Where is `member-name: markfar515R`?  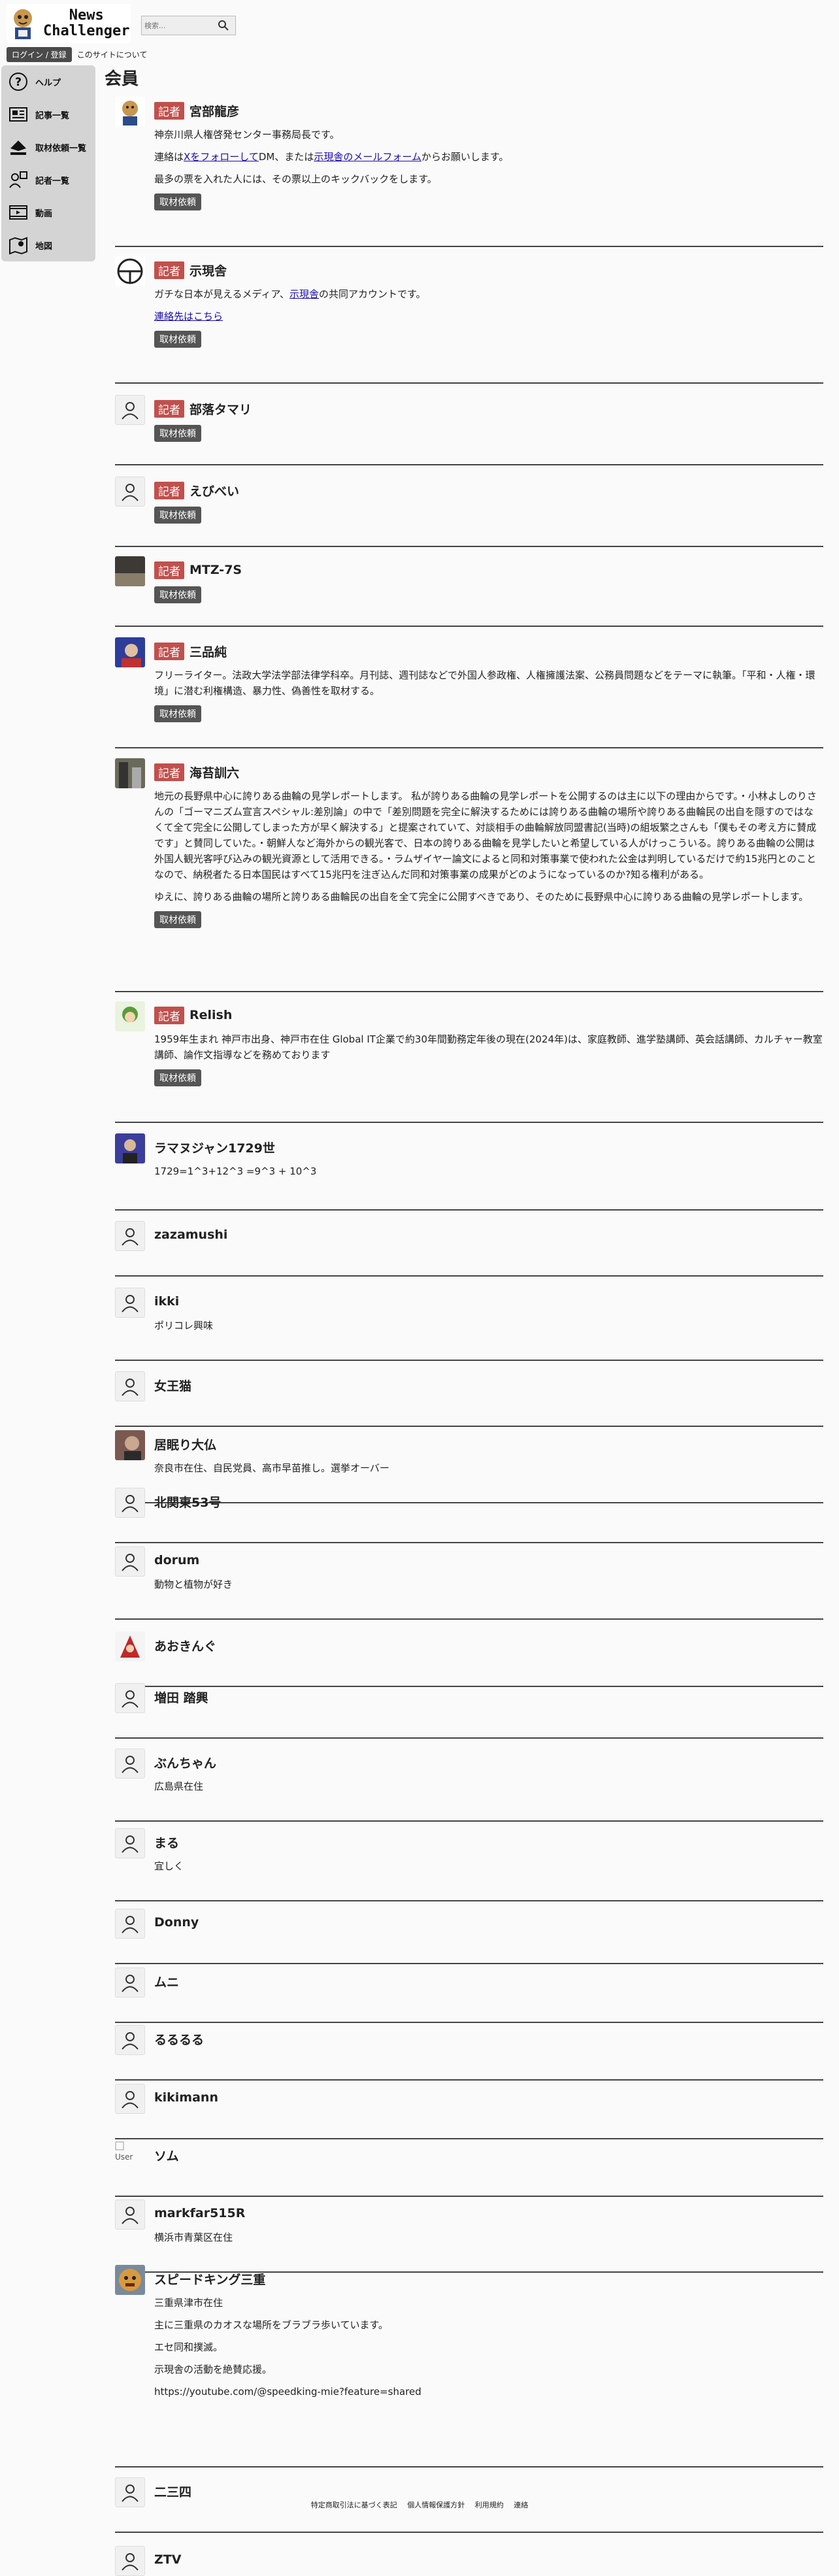 member-name: markfar515R is located at coordinates (199, 2213).